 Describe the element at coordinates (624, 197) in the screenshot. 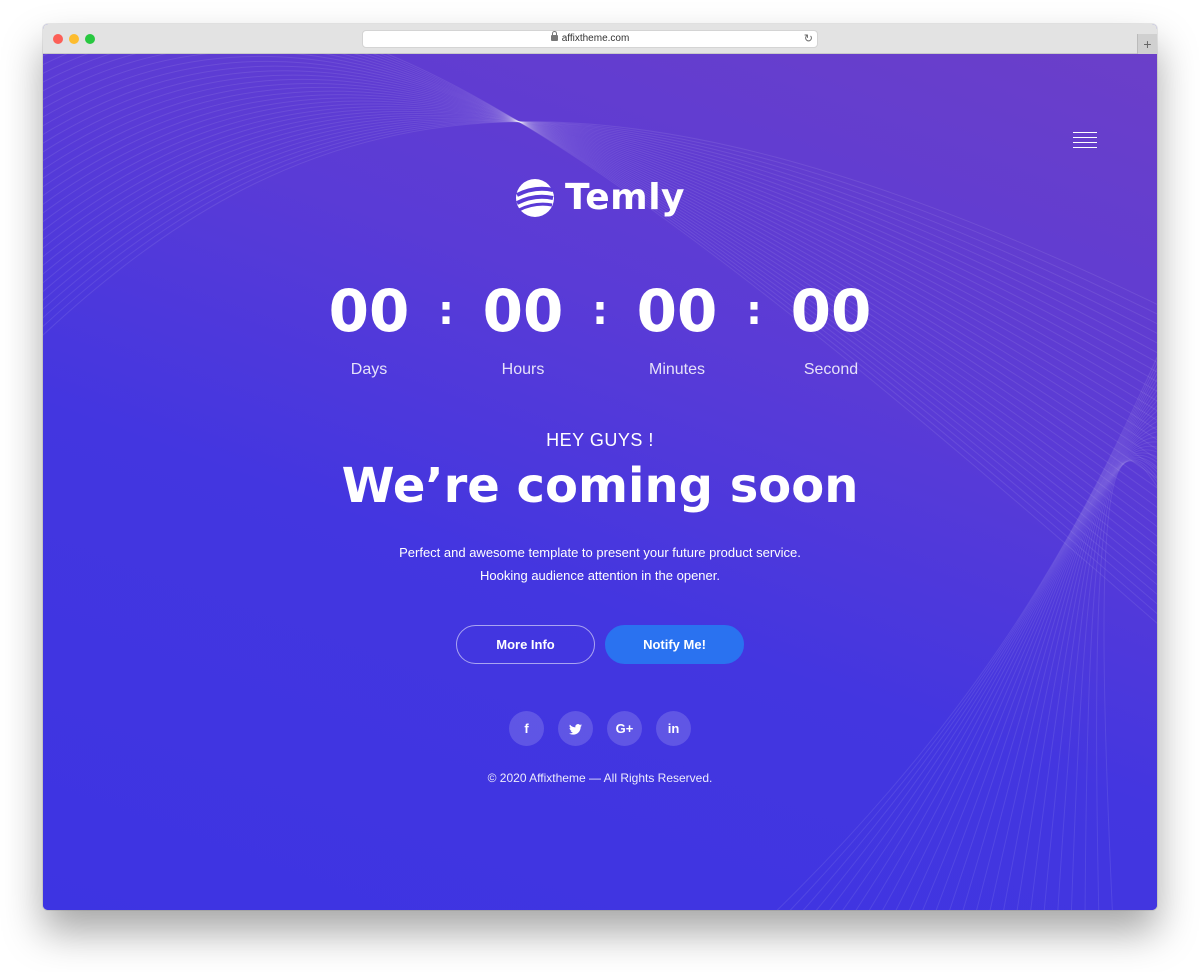

I see `brand-name: Temly` at that location.